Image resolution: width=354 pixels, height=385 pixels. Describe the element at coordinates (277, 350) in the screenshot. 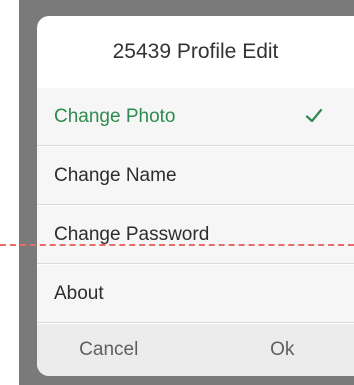

I see `ok-button: Ok` at that location.